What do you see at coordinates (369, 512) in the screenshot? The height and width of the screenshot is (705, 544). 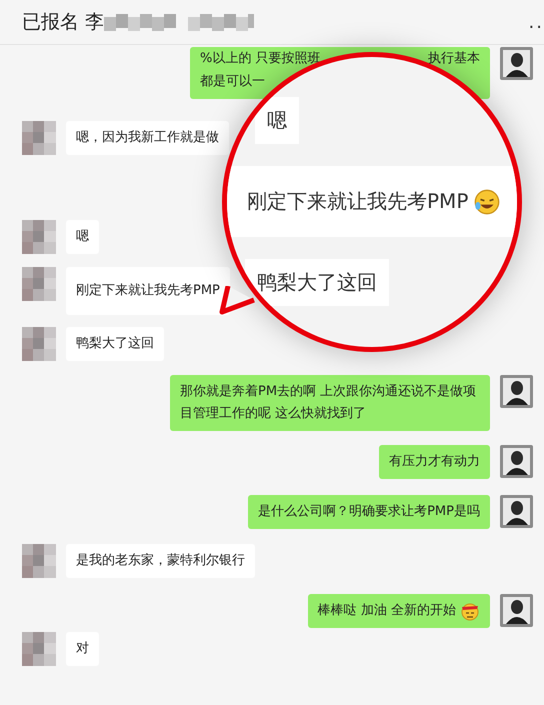 I see `message-text: 是什么公司啊？明确要求让考PMP是吗` at bounding box center [369, 512].